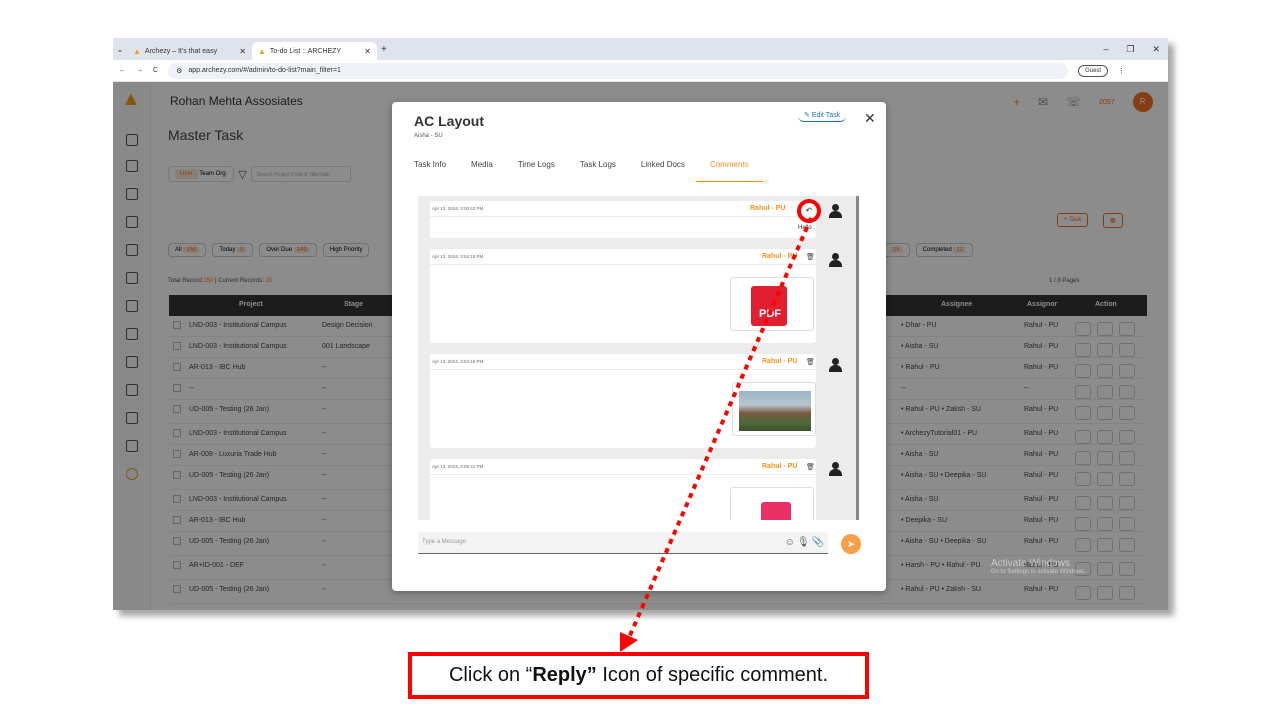 The height and width of the screenshot is (720, 1280). I want to click on callout-prefix: Click on “, so click(490, 675).